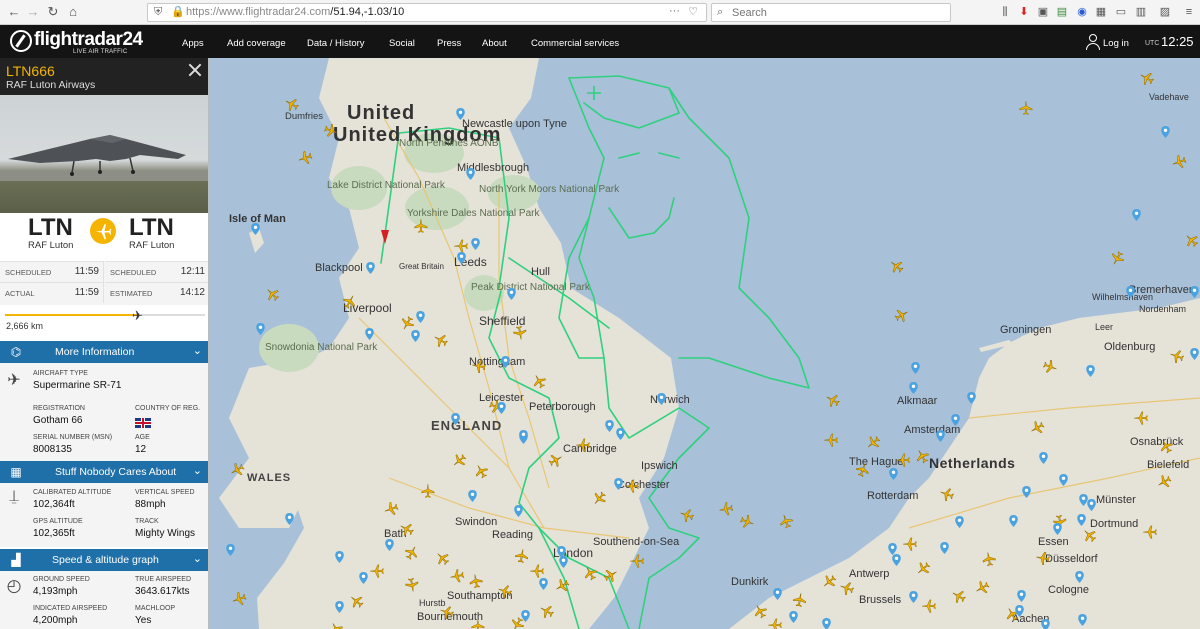 The image size is (1200, 629). I want to click on library-icon: ⫼, so click(1005, 12).